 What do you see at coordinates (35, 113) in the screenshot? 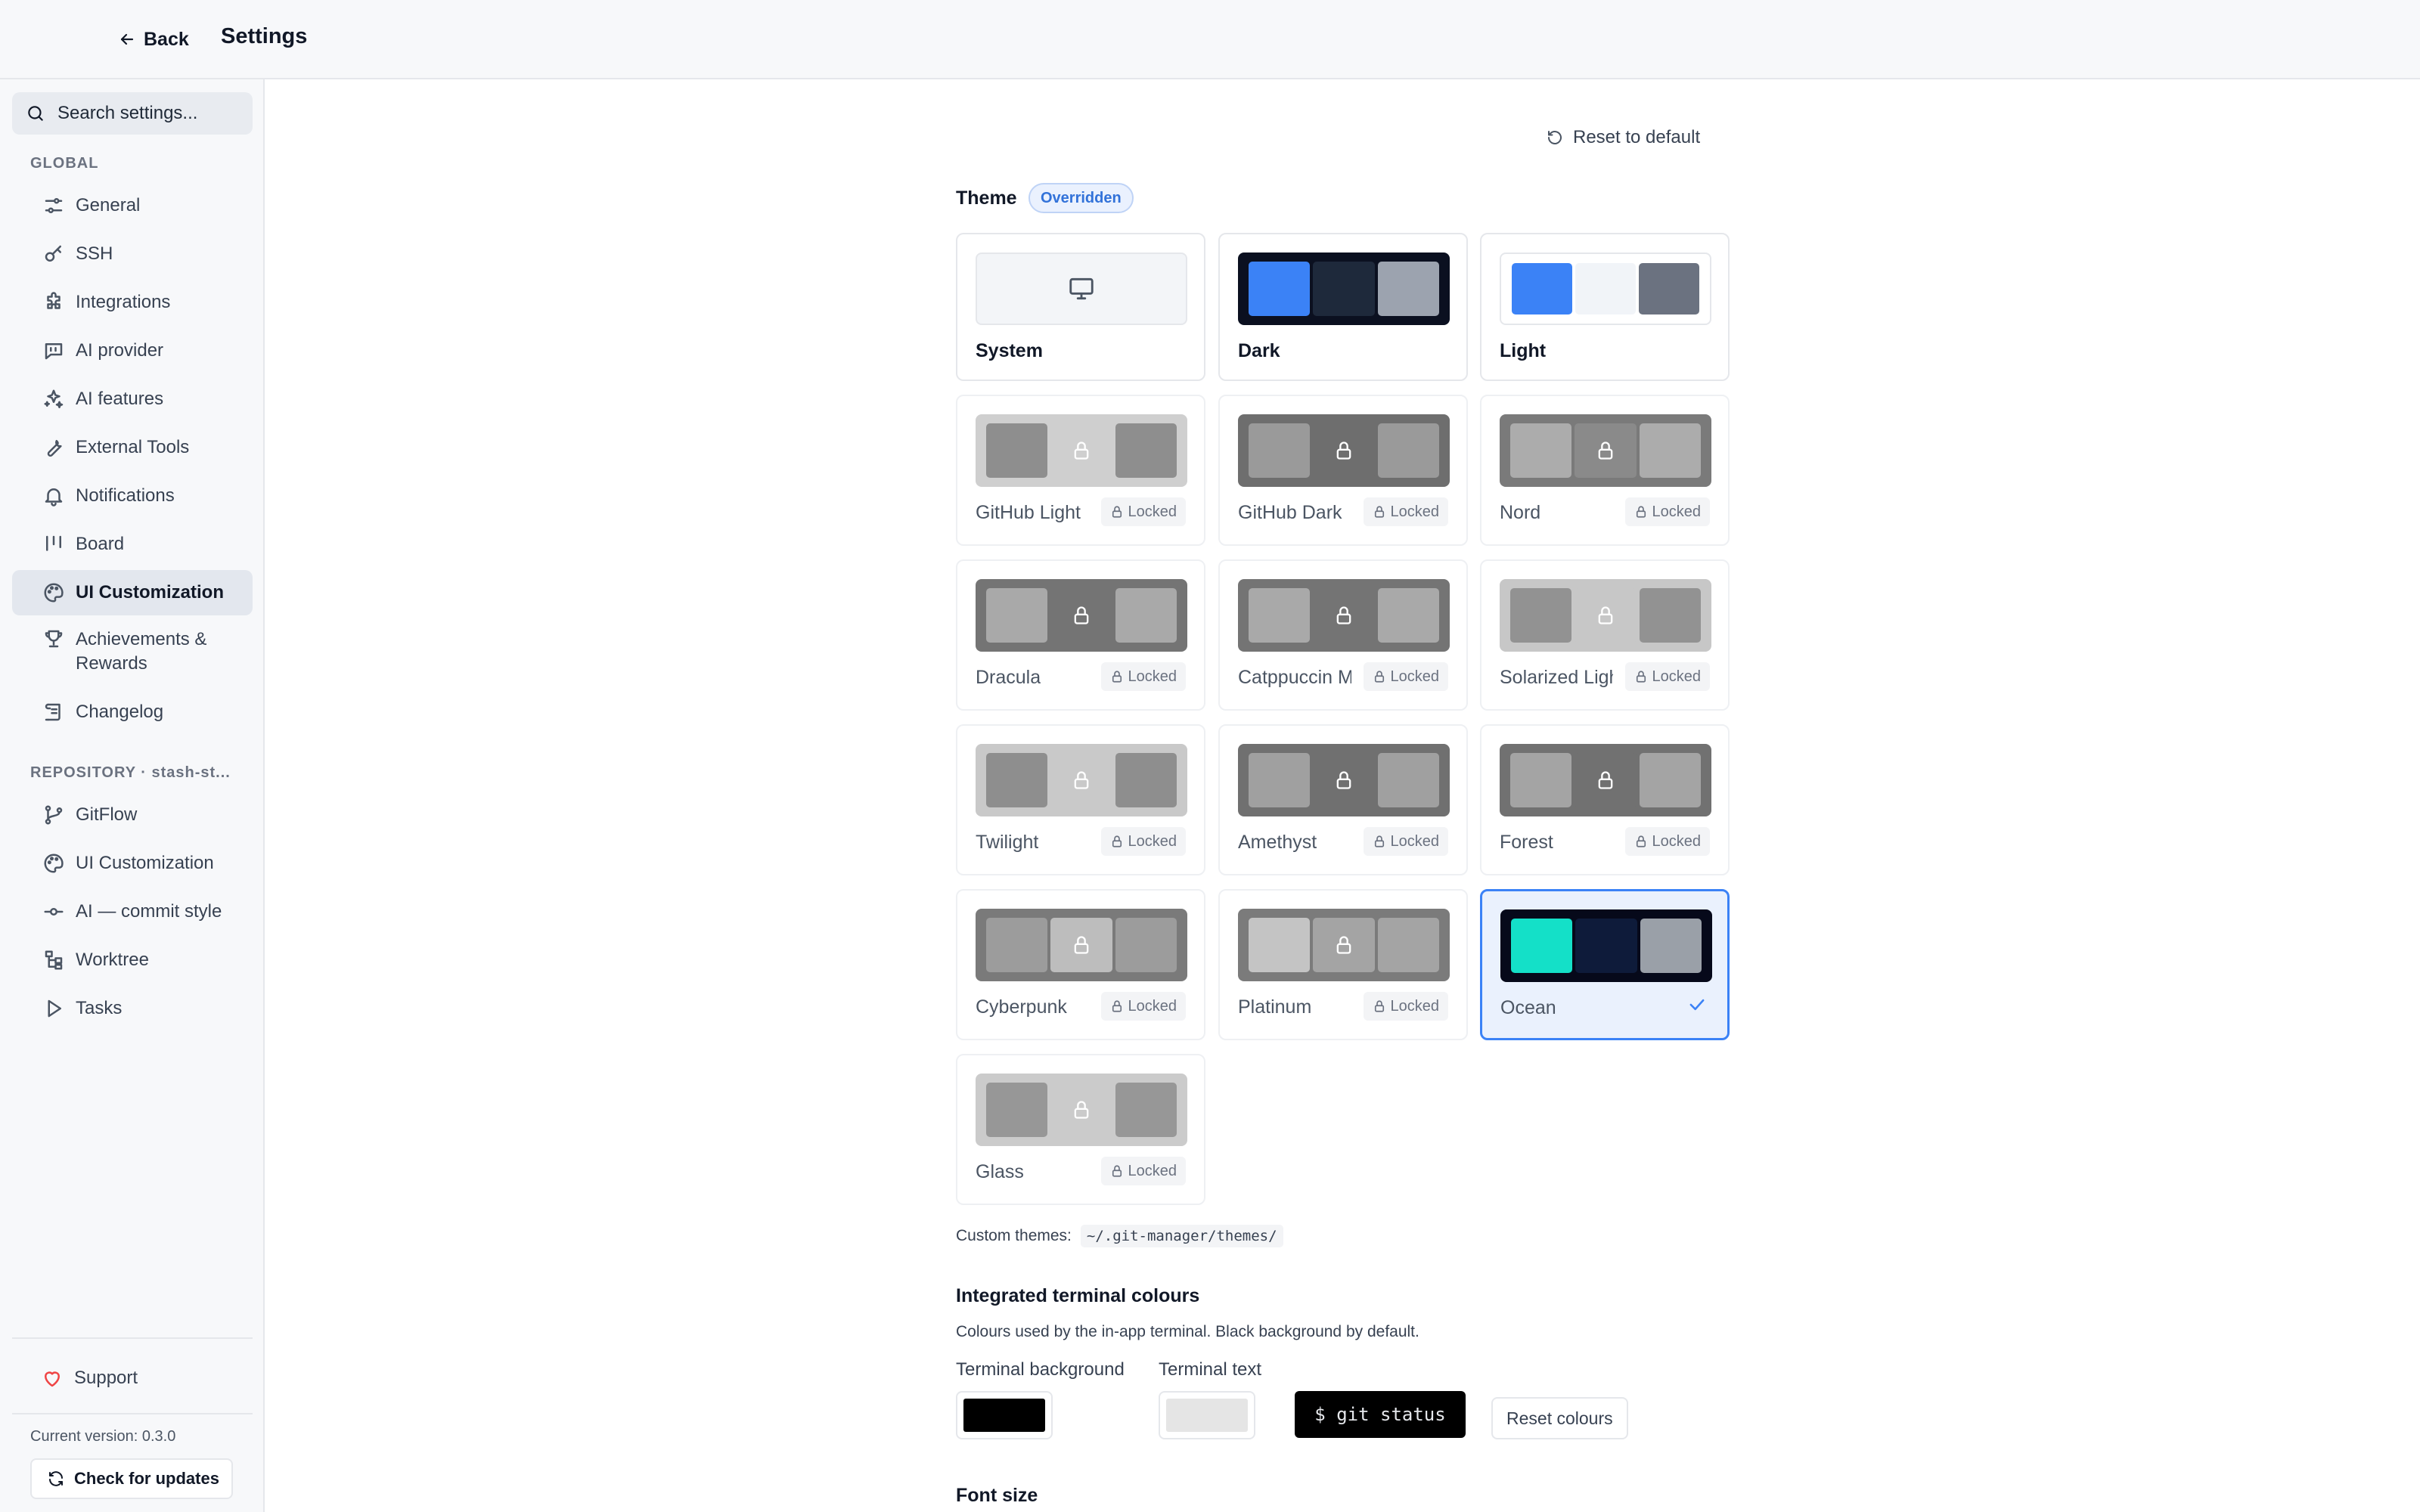
I see `search-icon` at bounding box center [35, 113].